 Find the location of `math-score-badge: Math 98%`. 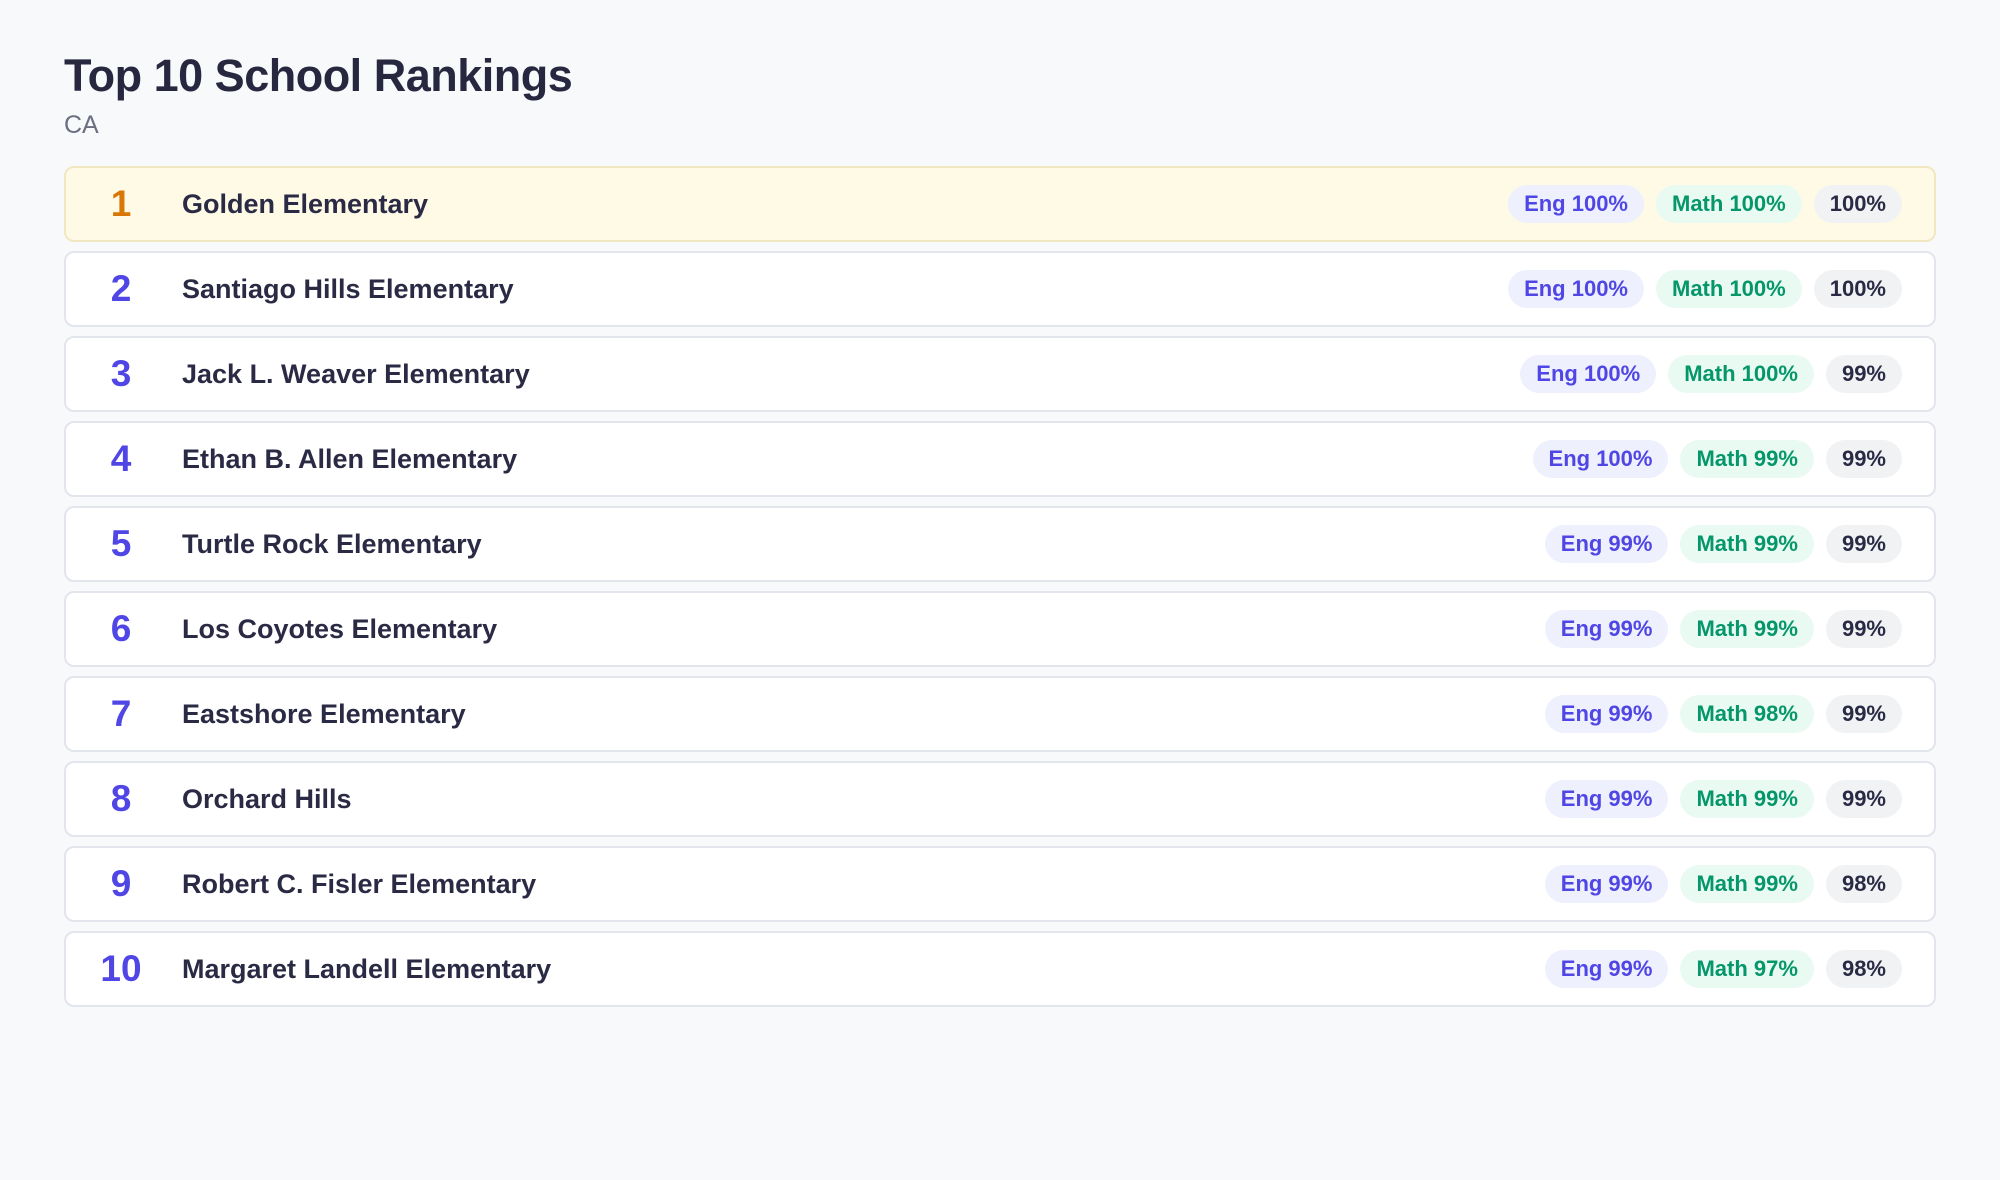

math-score-badge: Math 98% is located at coordinates (1747, 714).